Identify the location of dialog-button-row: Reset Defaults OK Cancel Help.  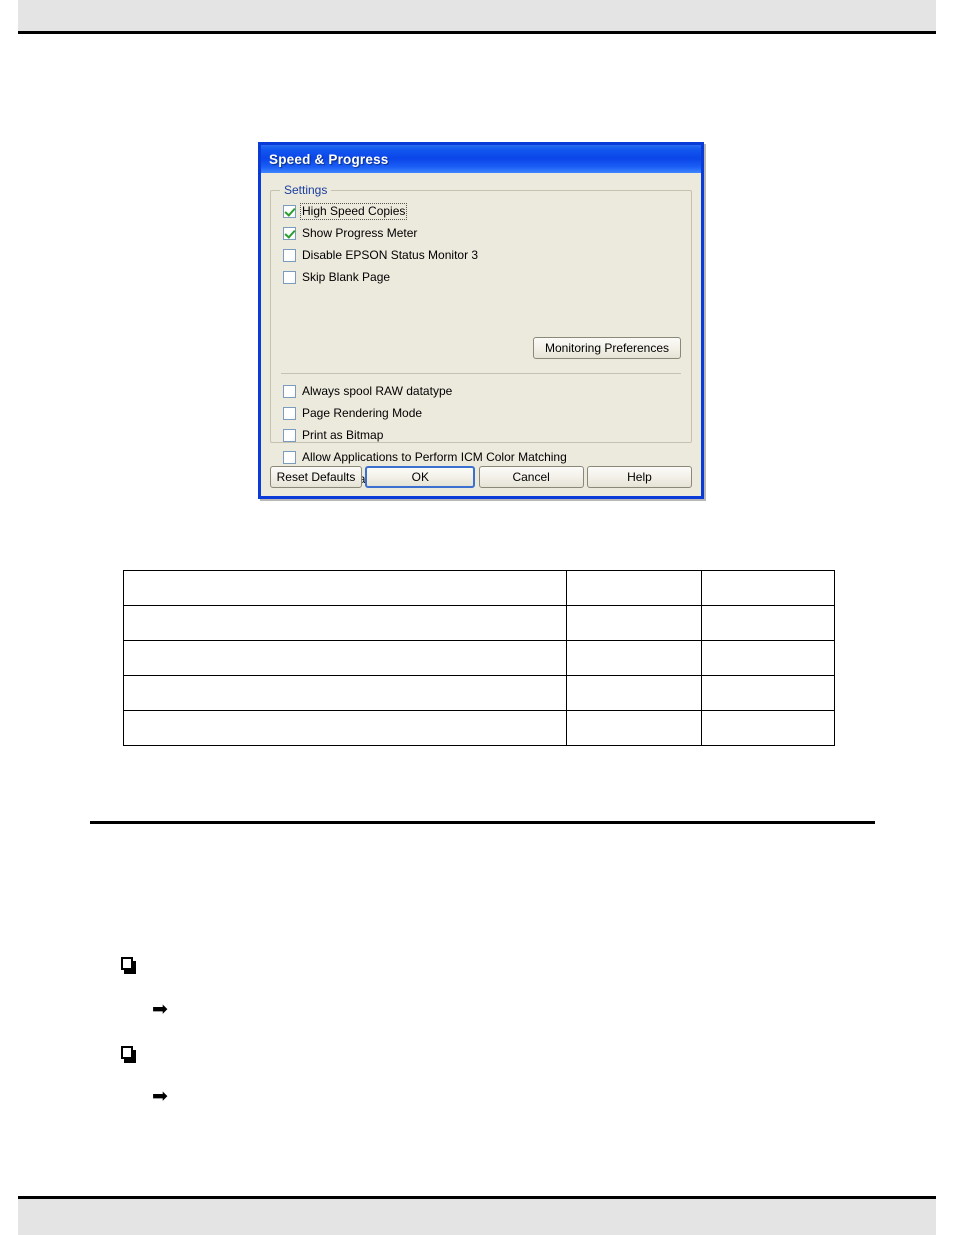
(481, 477).